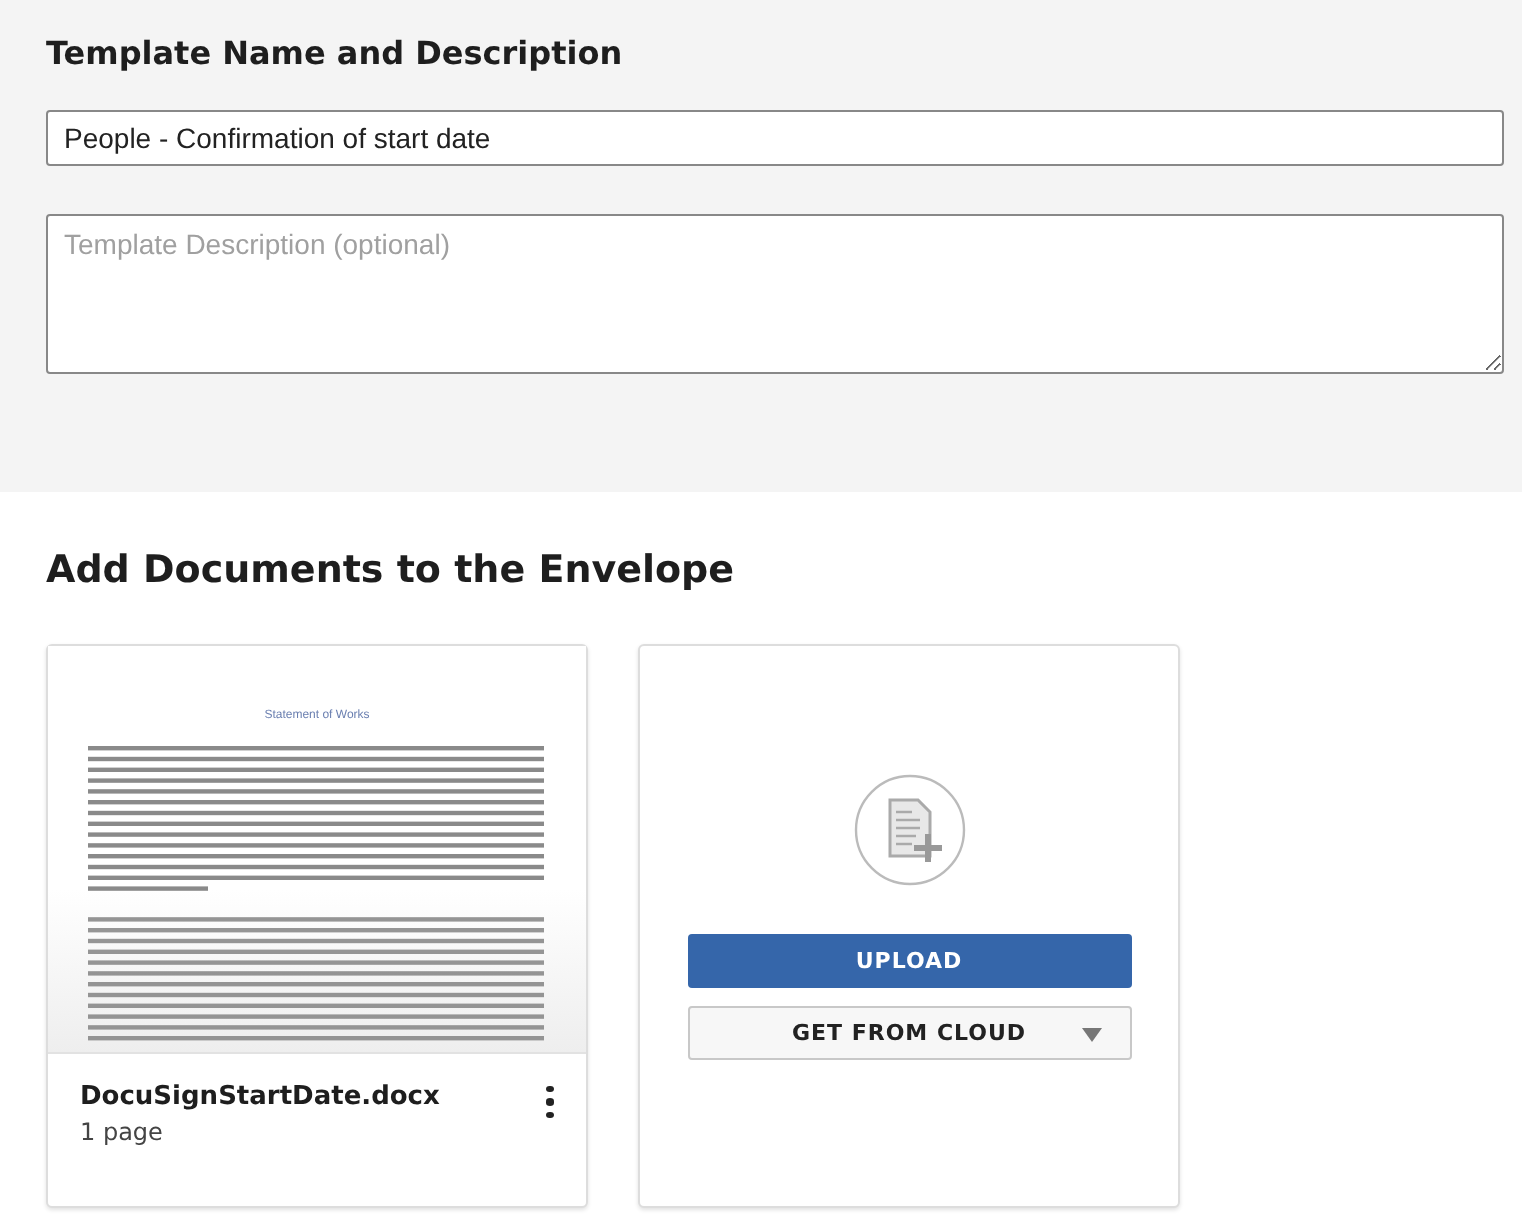 The height and width of the screenshot is (1228, 1522). Describe the element at coordinates (775, 294) in the screenshot. I see `description-field: Template Description (optional)` at that location.